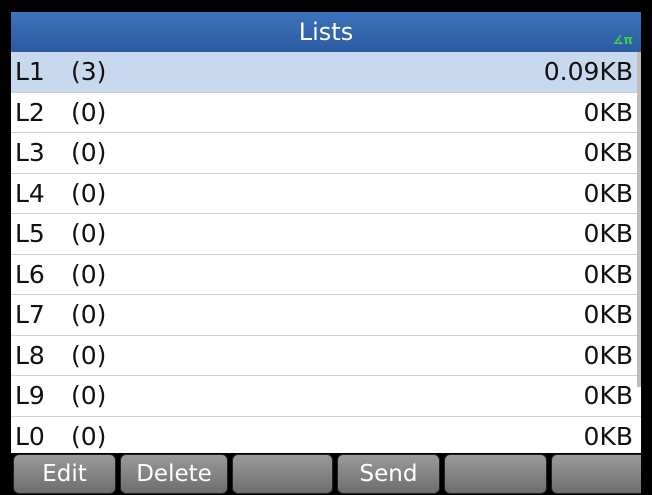 The image size is (652, 495). I want to click on title-bar: Lists ∡π, so click(326, 32).